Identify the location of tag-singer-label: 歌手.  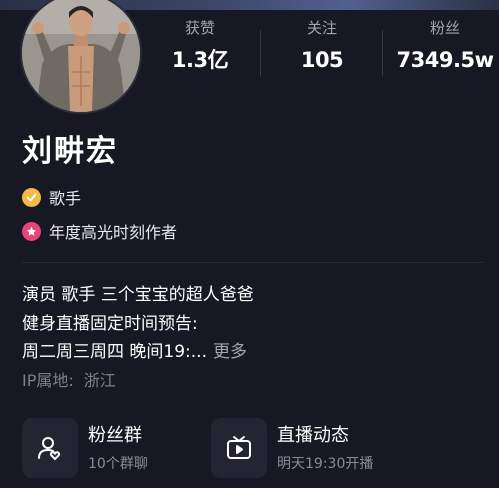
(65, 198).